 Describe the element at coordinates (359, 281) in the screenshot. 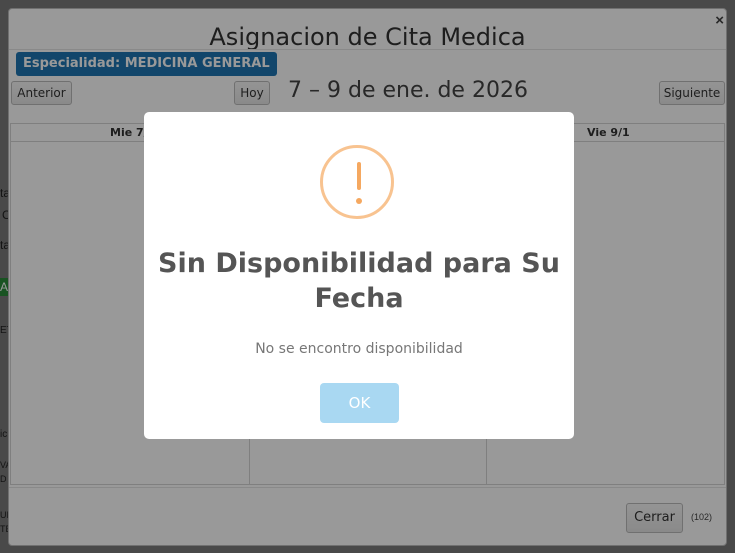

I see `alert-title: Sin Disponibilidad para Su Fecha` at that location.